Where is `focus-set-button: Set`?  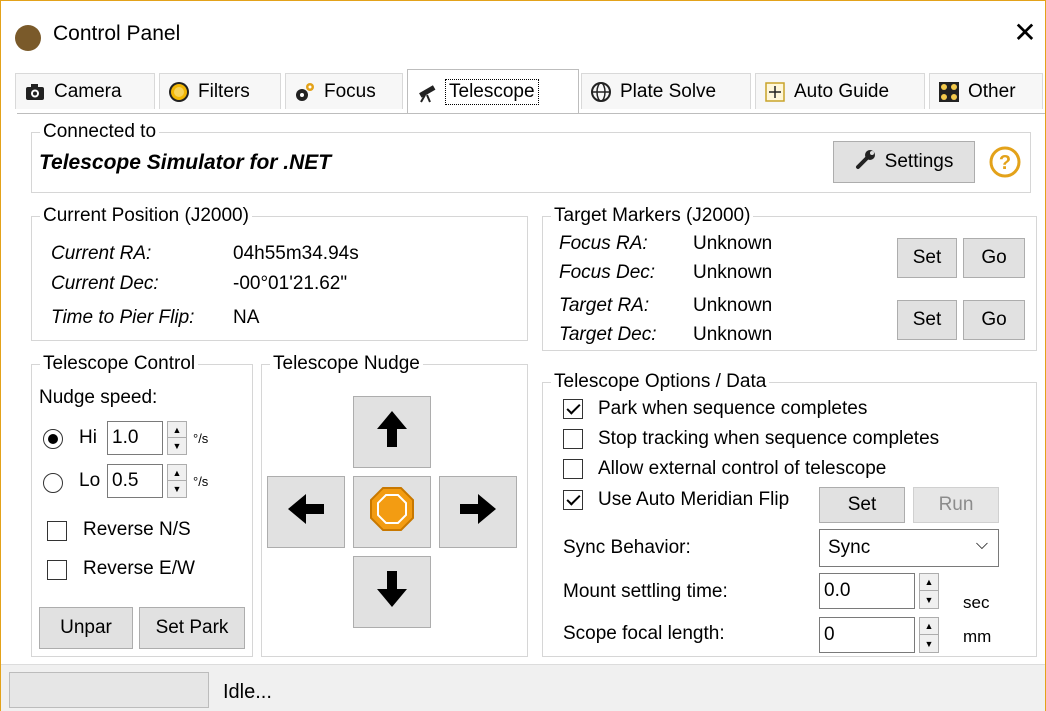 focus-set-button: Set is located at coordinates (927, 258).